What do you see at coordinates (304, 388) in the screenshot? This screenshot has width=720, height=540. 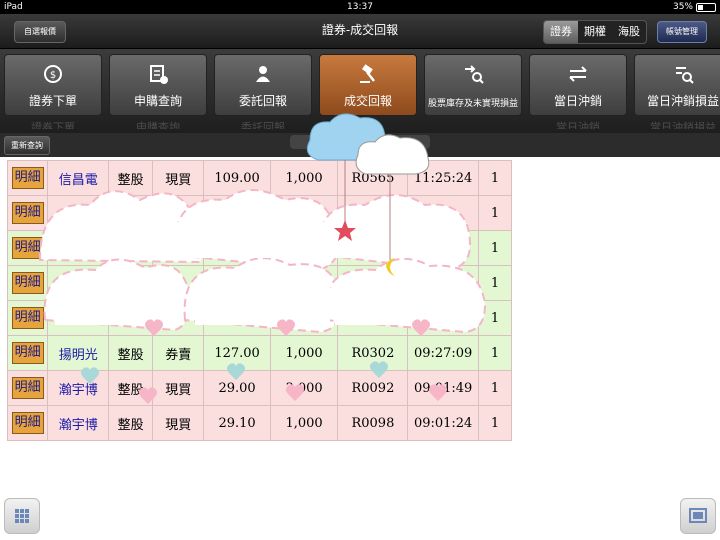 I see `trade-quantity: 3,000` at bounding box center [304, 388].